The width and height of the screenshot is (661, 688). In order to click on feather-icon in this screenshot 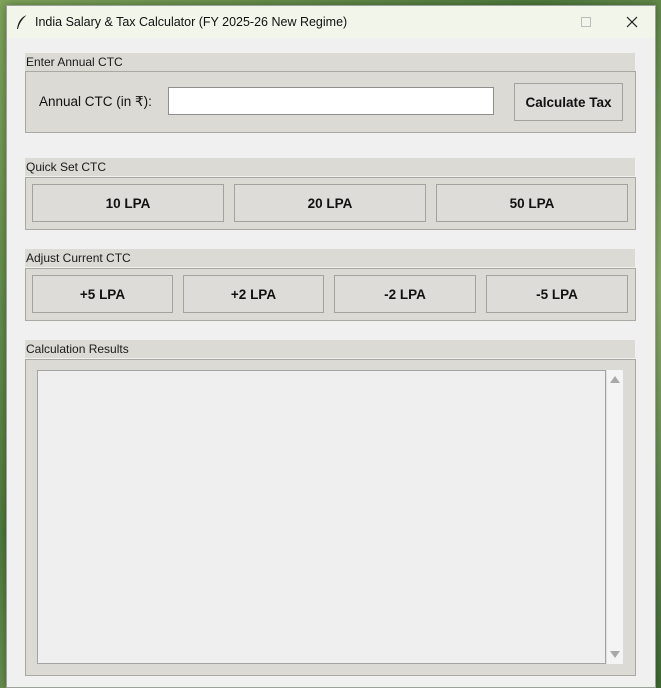, I will do `click(22, 21)`.